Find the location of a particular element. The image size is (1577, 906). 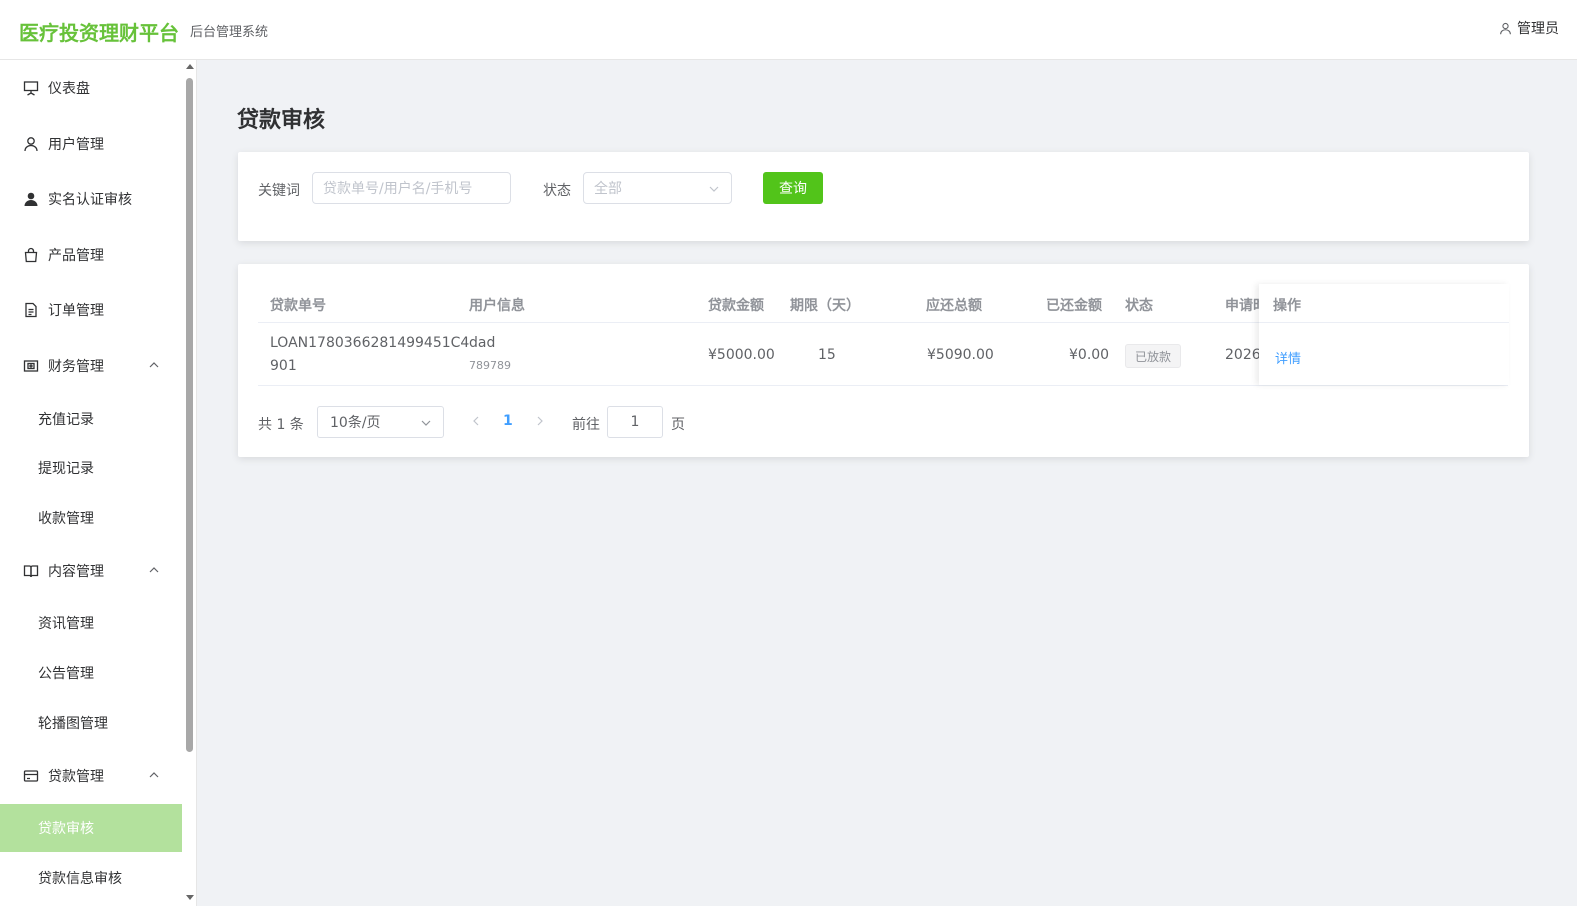

apply-time: 2026- is located at coordinates (1243, 355).